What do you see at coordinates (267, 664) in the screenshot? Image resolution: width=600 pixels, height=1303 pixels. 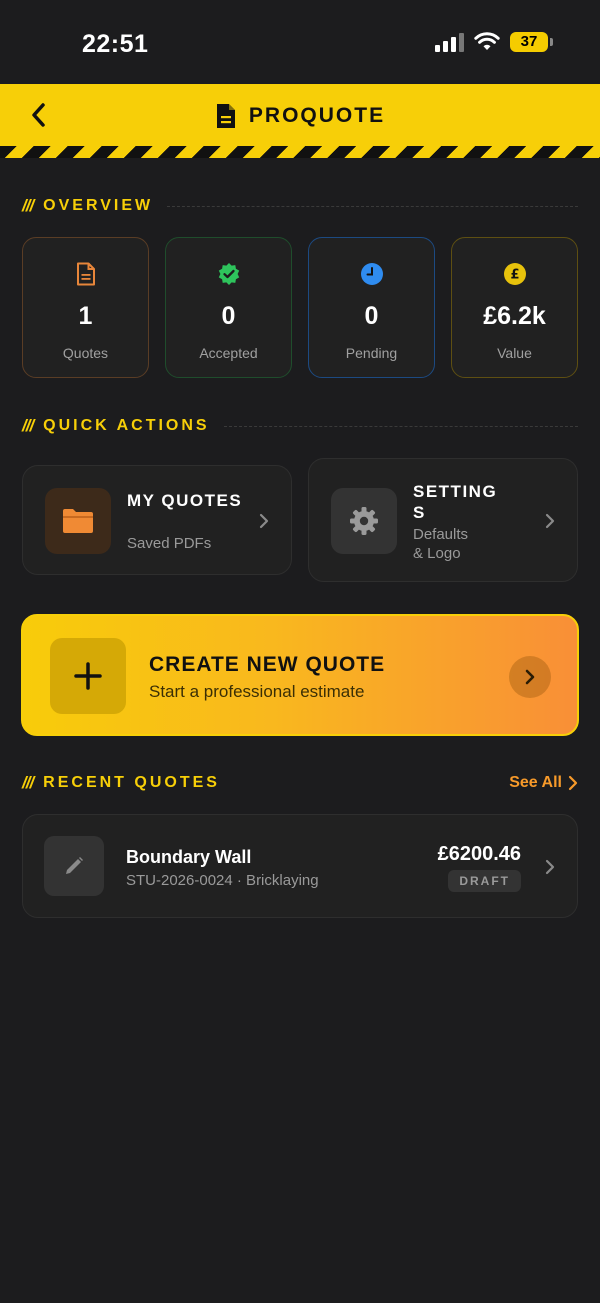 I see `create-title: CREATE NEW QUOTE` at bounding box center [267, 664].